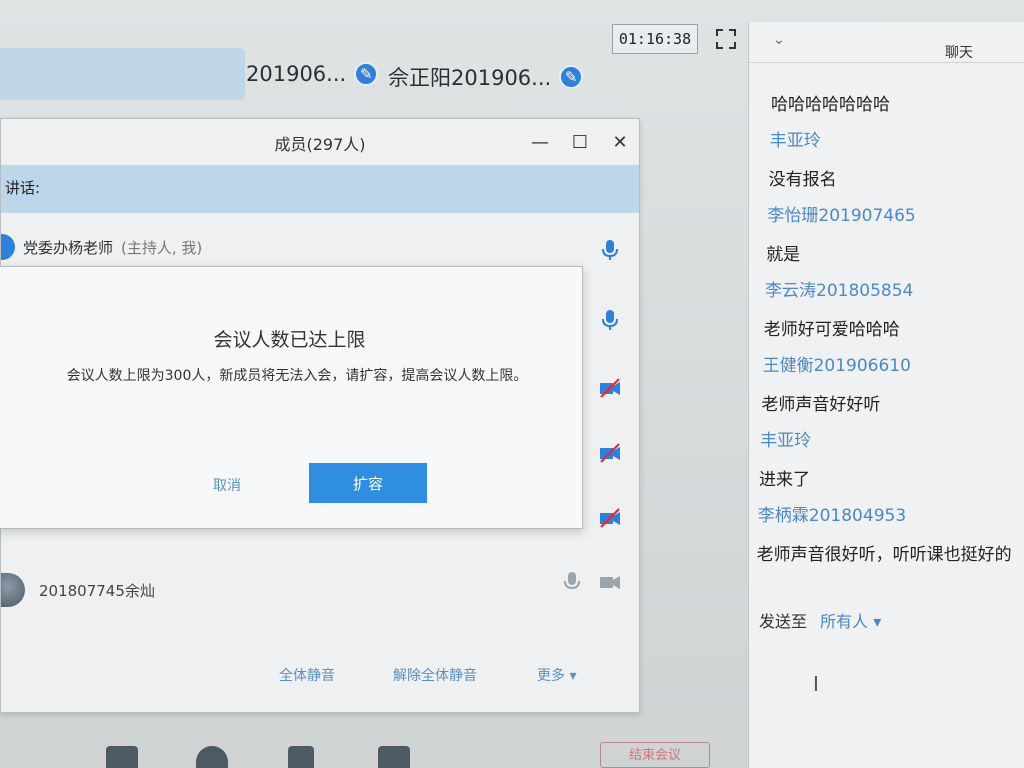  I want to click on member-row-host: 党委办杨老师 (主持人, 我), so click(301, 247).